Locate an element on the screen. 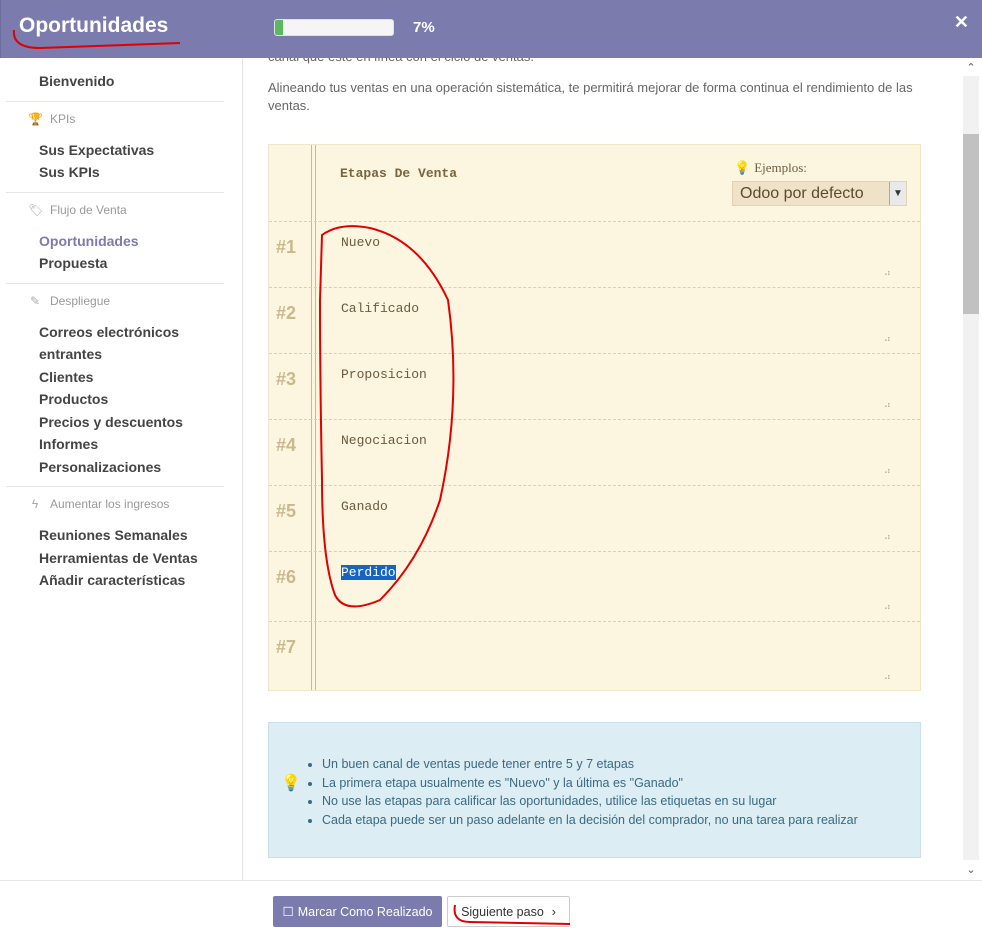  stage-row: #2 Calificado ⠴ is located at coordinates (594, 320).